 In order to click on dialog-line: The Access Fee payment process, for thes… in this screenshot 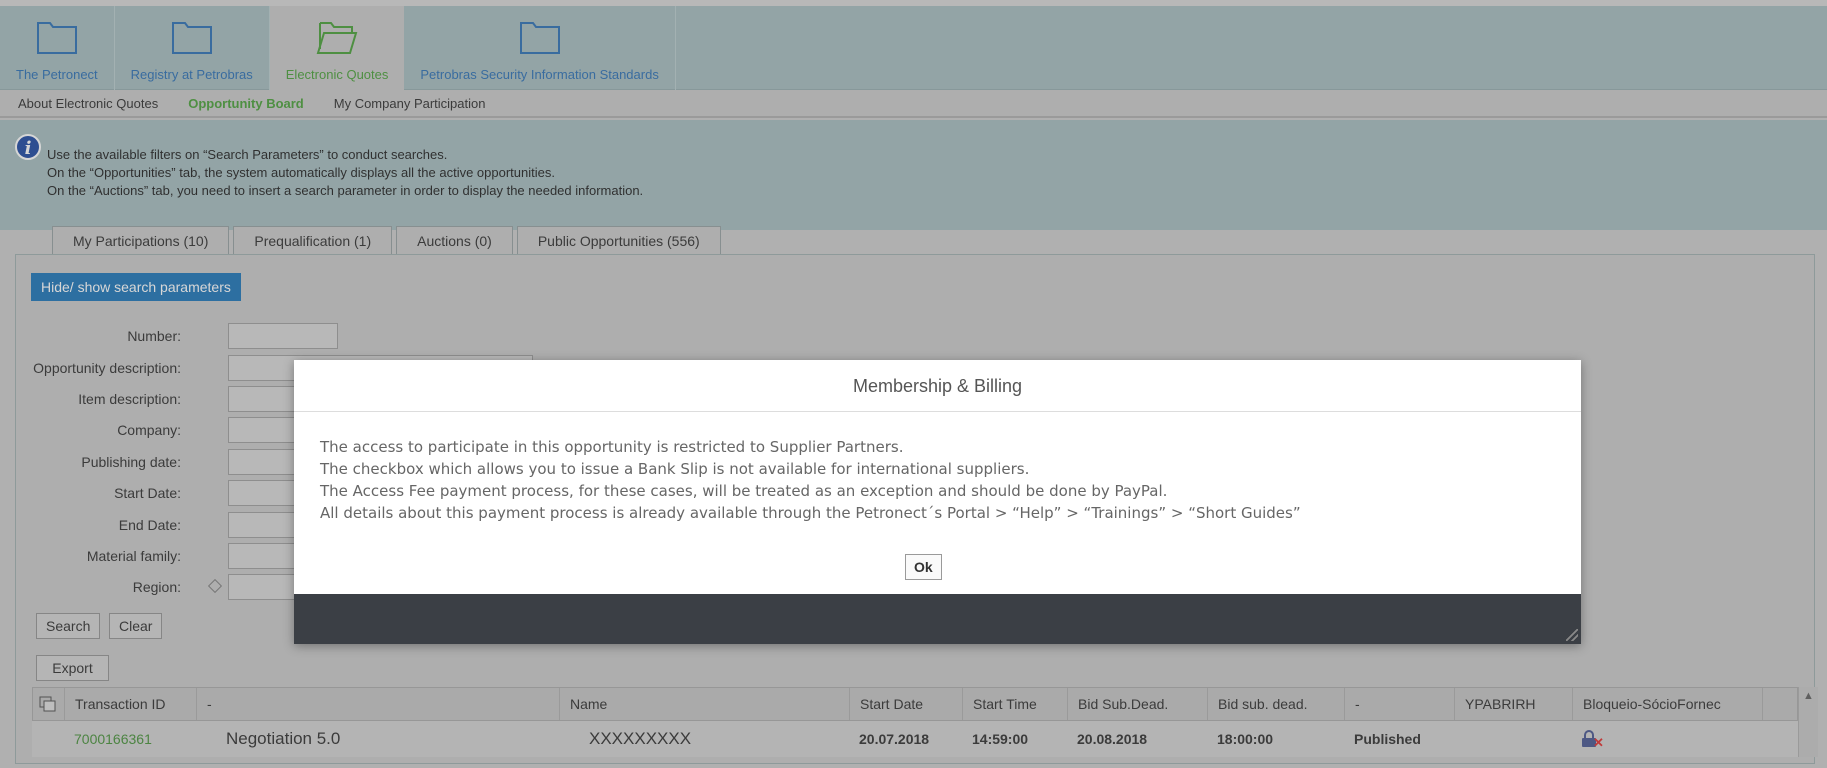, I will do `click(744, 491)`.